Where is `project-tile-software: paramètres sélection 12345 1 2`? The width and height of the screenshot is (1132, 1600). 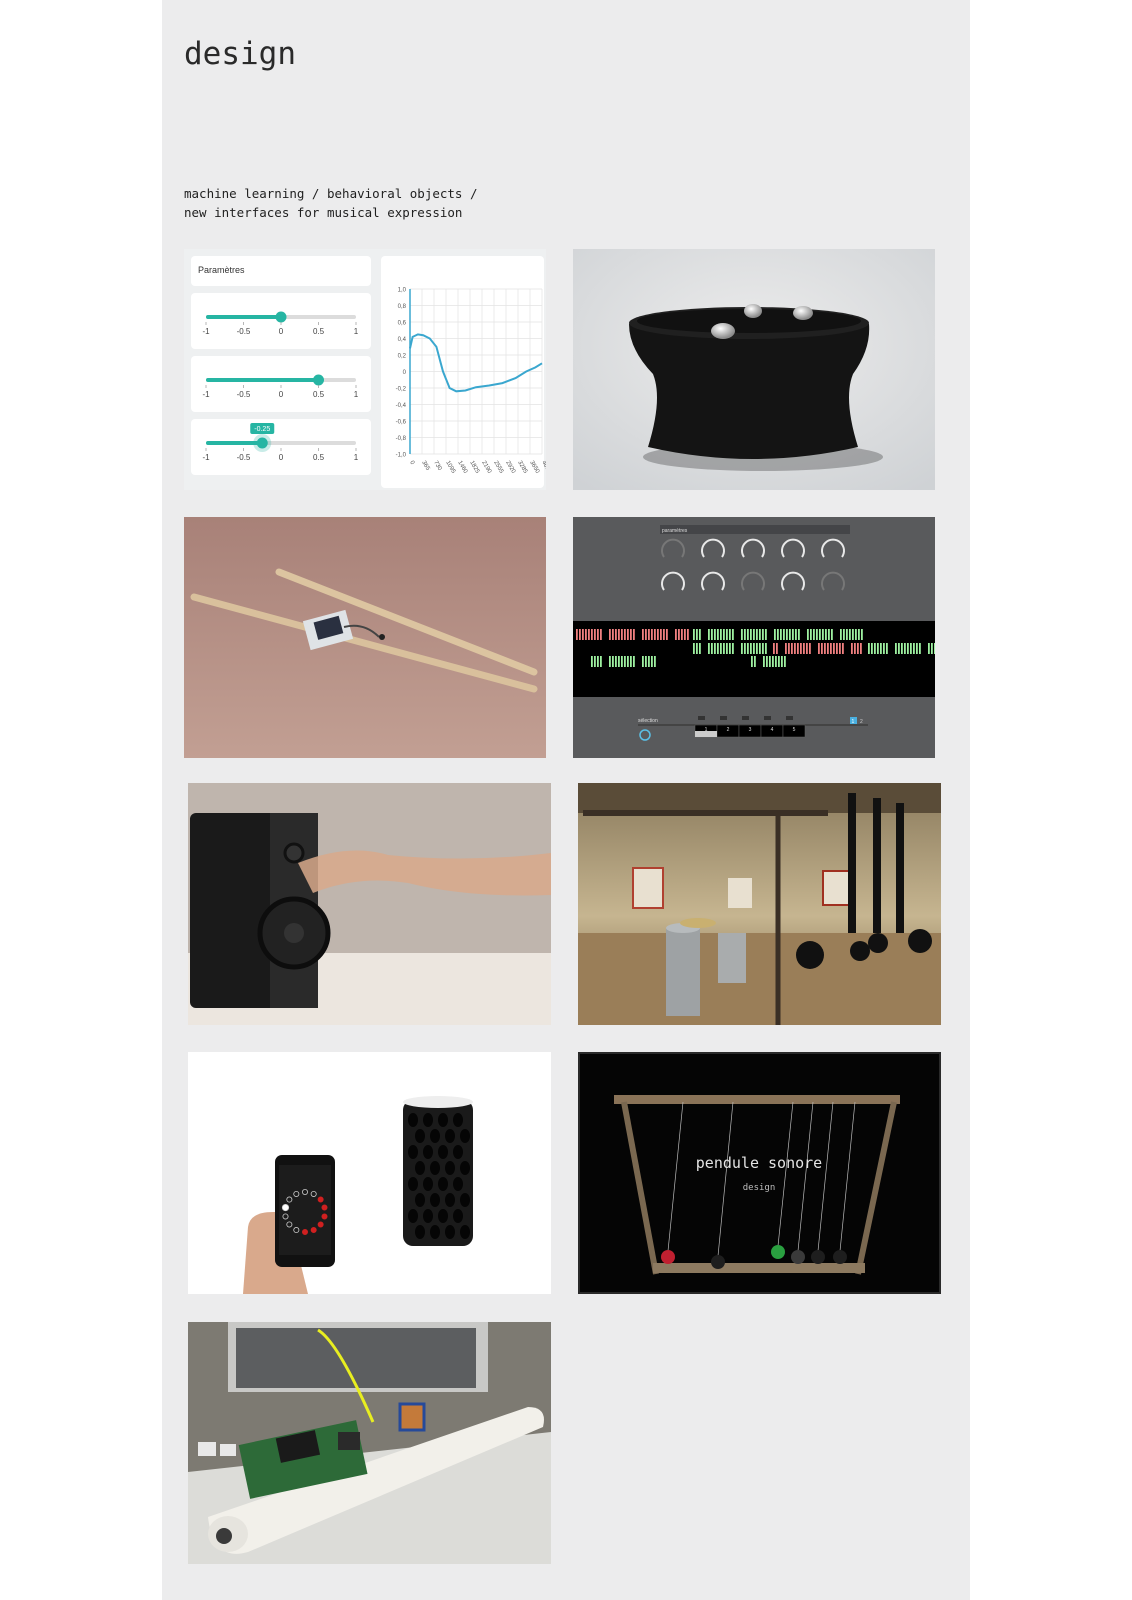 project-tile-software: paramètres sélection 12345 1 2 is located at coordinates (754, 637).